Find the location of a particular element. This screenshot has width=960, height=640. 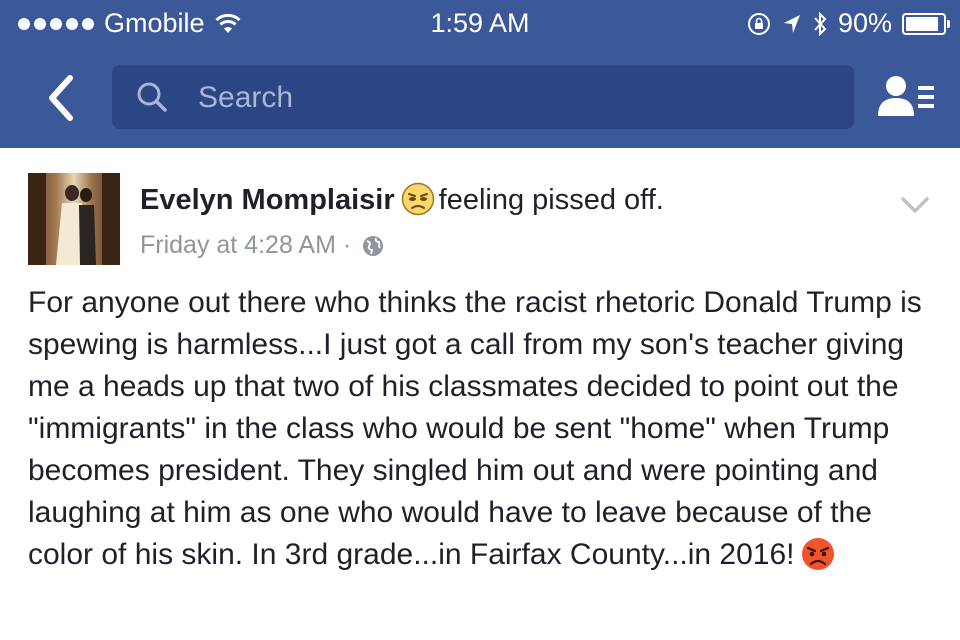

angry-face-icon is located at coordinates (817, 554).